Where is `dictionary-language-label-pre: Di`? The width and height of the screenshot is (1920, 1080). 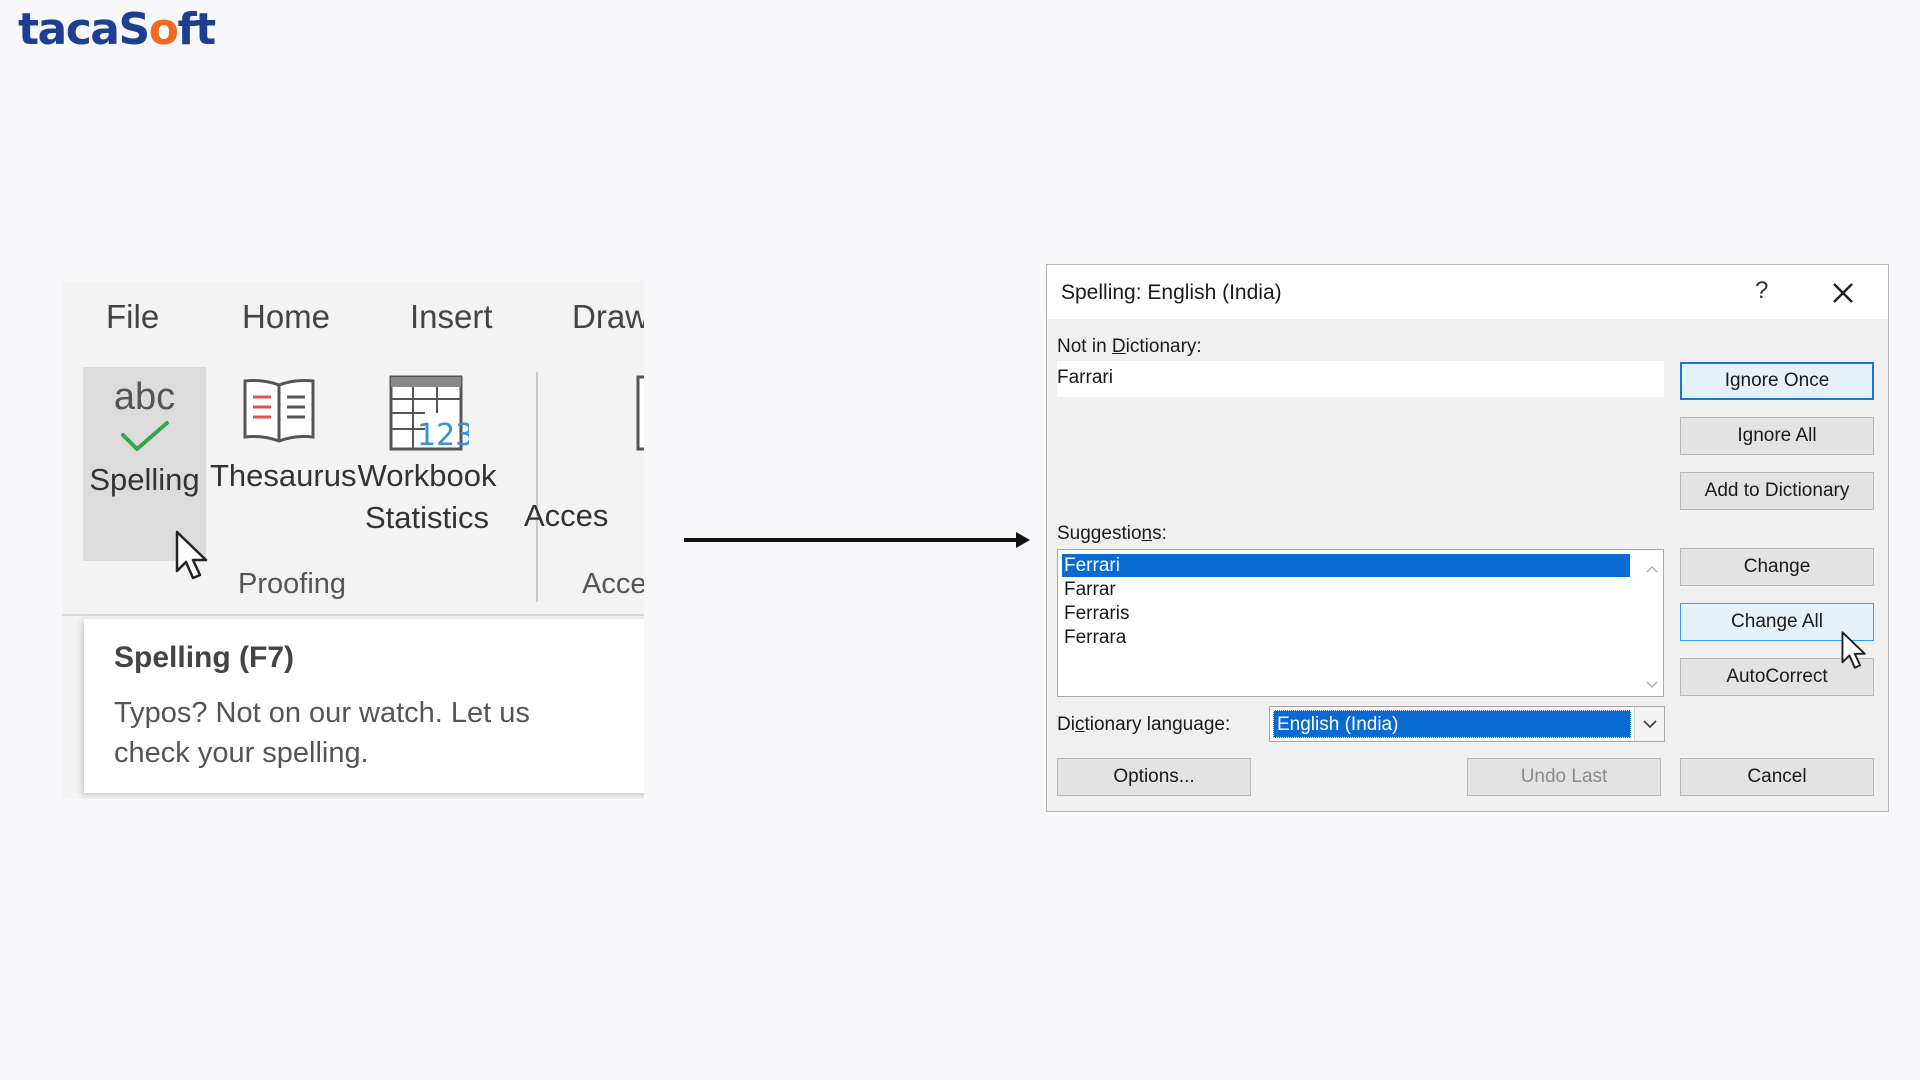 dictionary-language-label-pre: Di is located at coordinates (1066, 724).